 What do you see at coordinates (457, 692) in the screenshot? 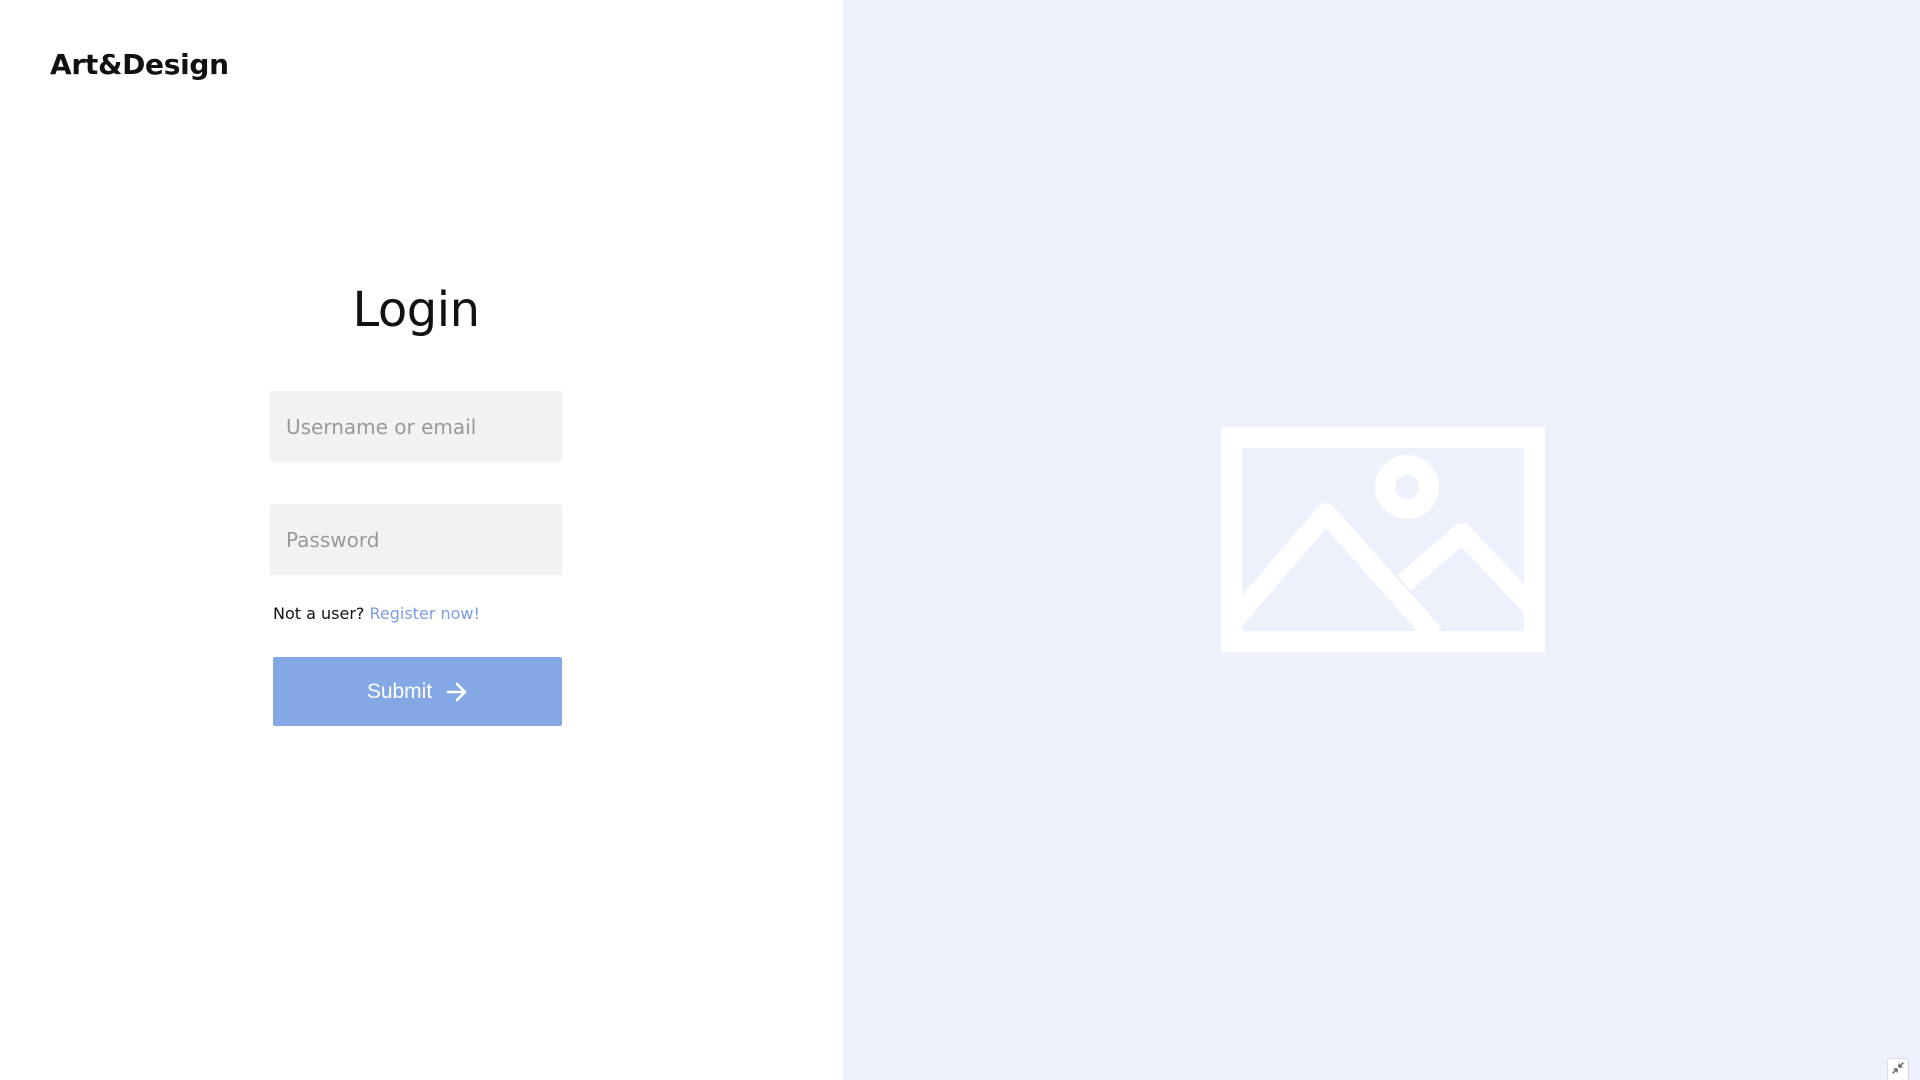
I see `arrow-right-icon` at bounding box center [457, 692].